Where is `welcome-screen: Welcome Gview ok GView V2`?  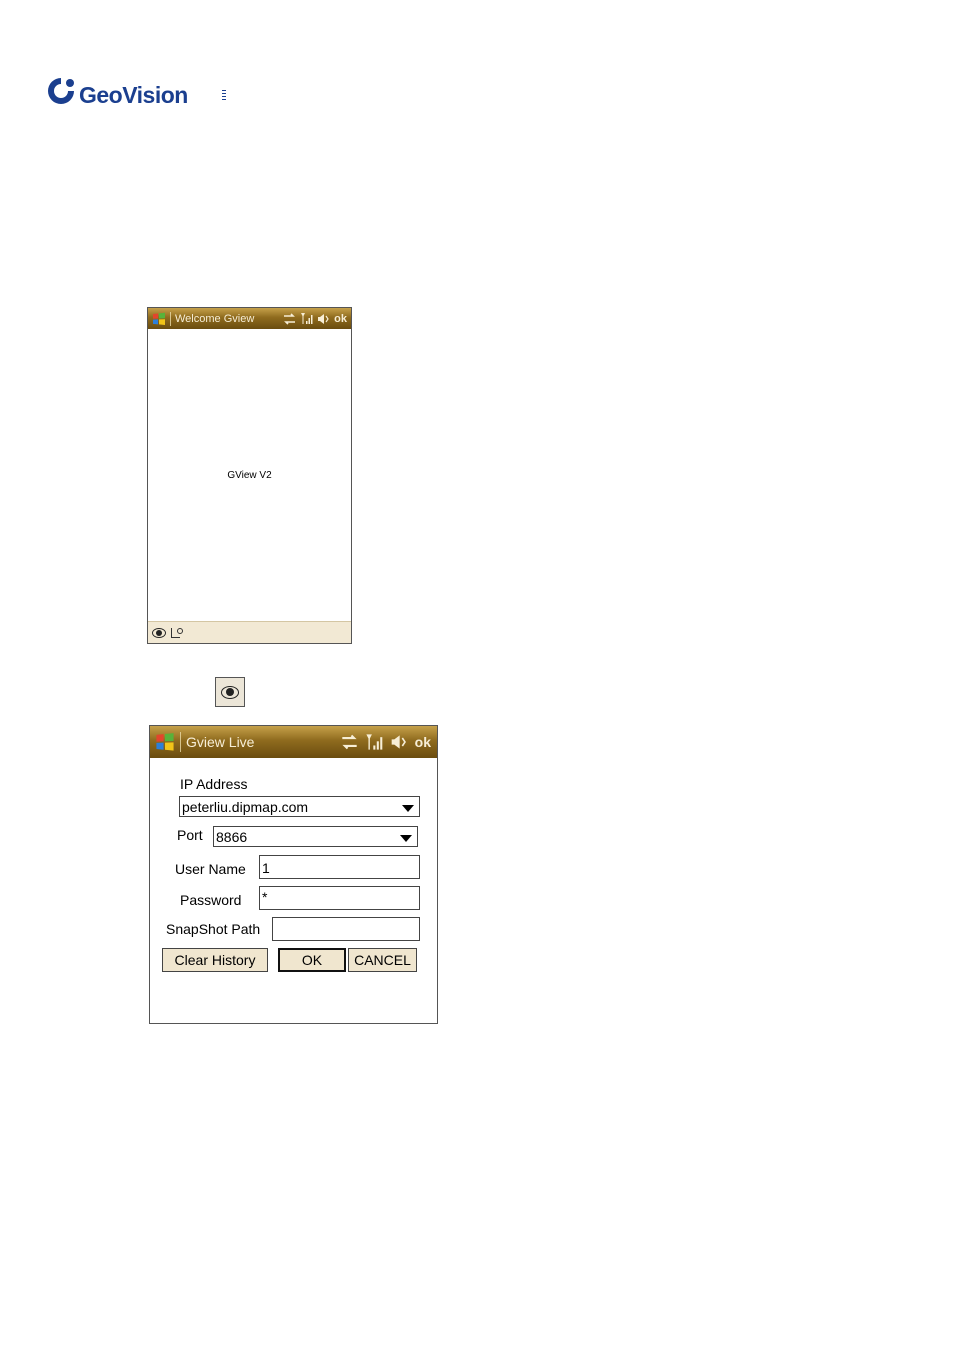
welcome-screen: Welcome Gview ok GView V2 is located at coordinates (249, 475).